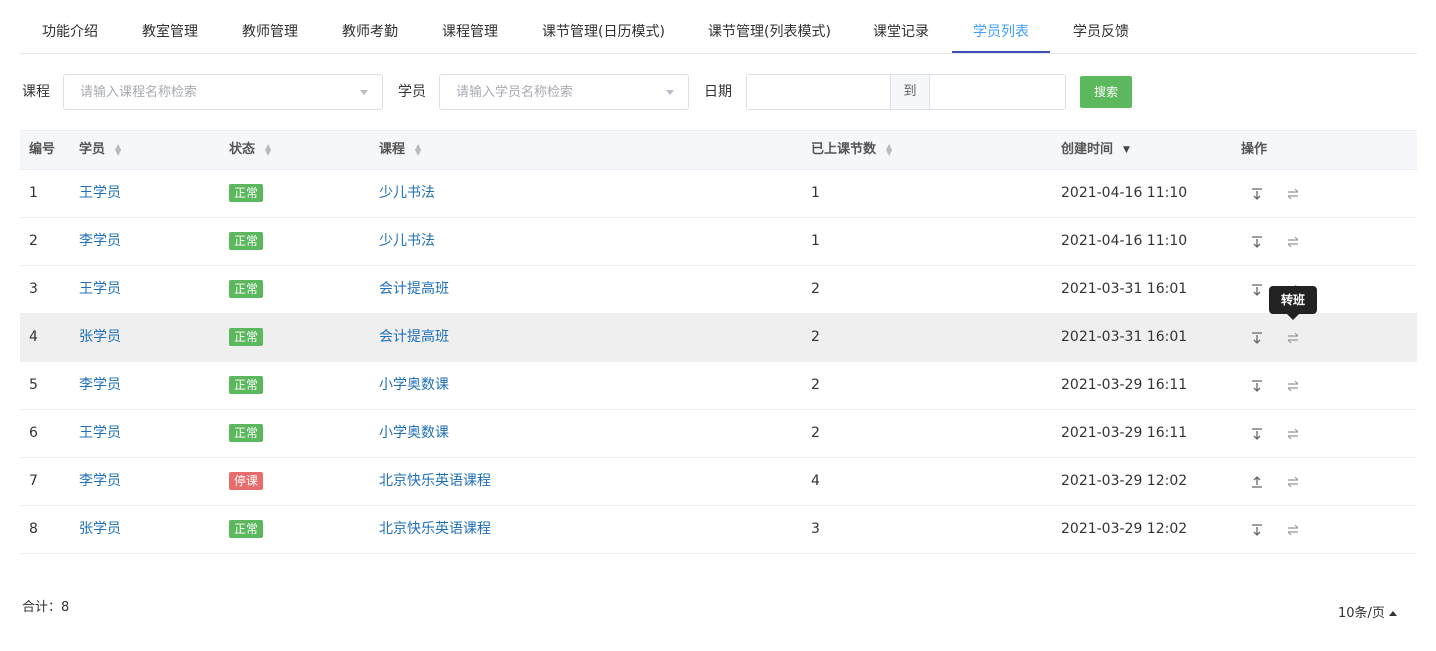 Image resolution: width=1436 pixels, height=651 pixels. I want to click on col-header-created: 创建时间 ▼, so click(1095, 150).